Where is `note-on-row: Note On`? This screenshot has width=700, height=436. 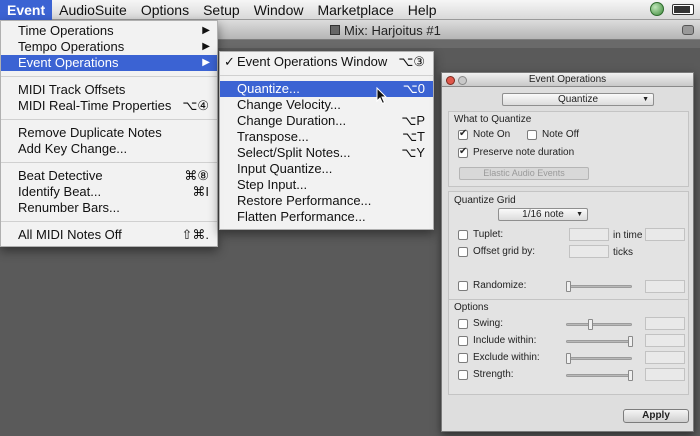 note-on-row: Note On is located at coordinates (484, 134).